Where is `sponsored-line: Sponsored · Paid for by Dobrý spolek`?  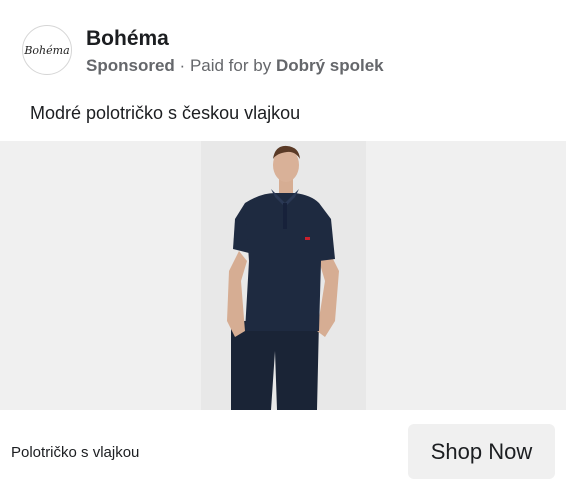
sponsored-line: Sponsored · Paid for by Dobrý spolek is located at coordinates (235, 66).